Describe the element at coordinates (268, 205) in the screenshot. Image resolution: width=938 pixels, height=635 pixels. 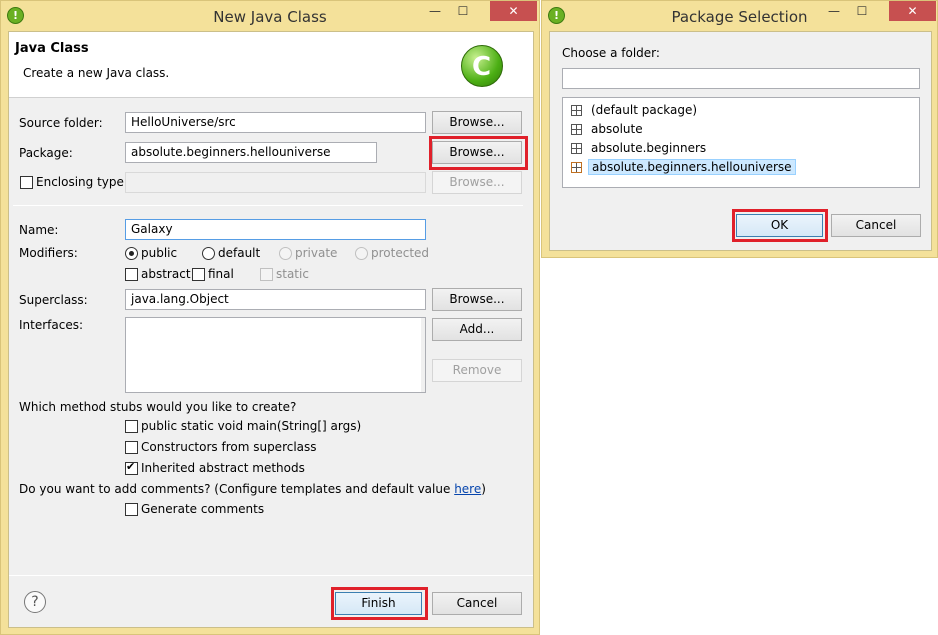
I see `separator` at that location.